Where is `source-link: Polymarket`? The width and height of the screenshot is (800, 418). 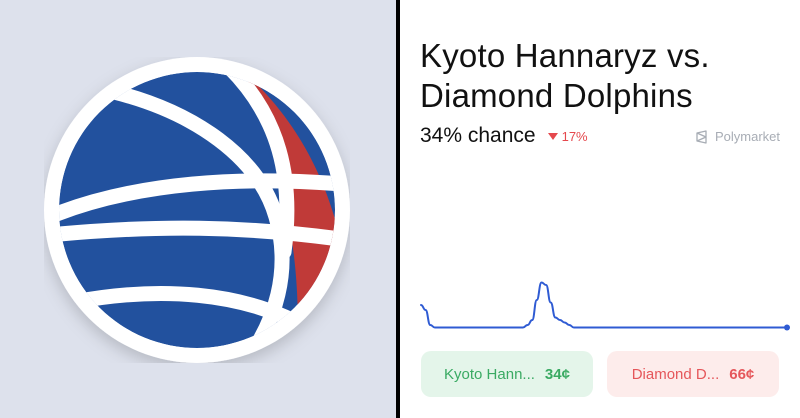 source-link: Polymarket is located at coordinates (737, 136).